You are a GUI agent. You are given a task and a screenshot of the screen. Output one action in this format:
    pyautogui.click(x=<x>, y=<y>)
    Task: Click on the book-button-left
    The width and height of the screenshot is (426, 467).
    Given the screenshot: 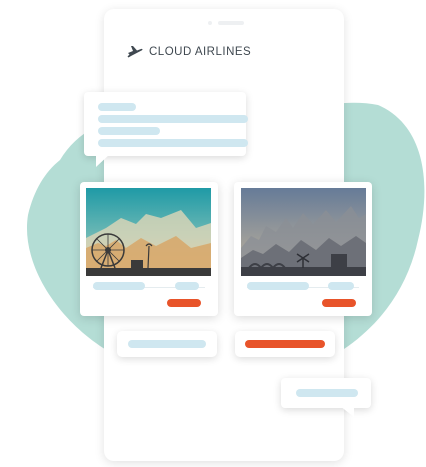 What is the action you would take?
    pyautogui.click(x=184, y=303)
    